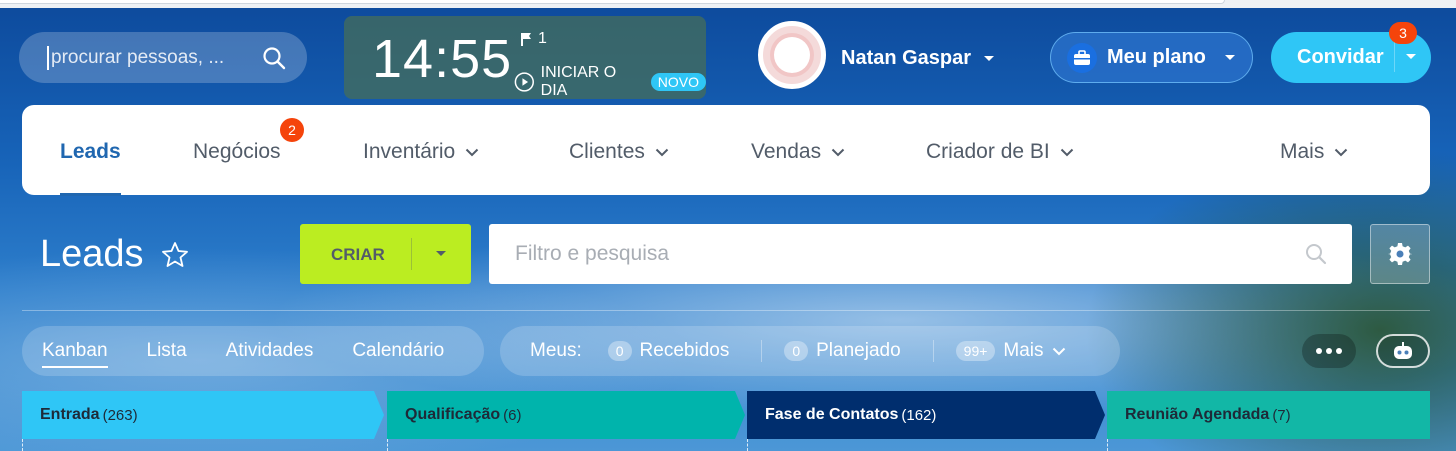  I want to click on filter-search: Filtro e pesquisa, so click(920, 254).